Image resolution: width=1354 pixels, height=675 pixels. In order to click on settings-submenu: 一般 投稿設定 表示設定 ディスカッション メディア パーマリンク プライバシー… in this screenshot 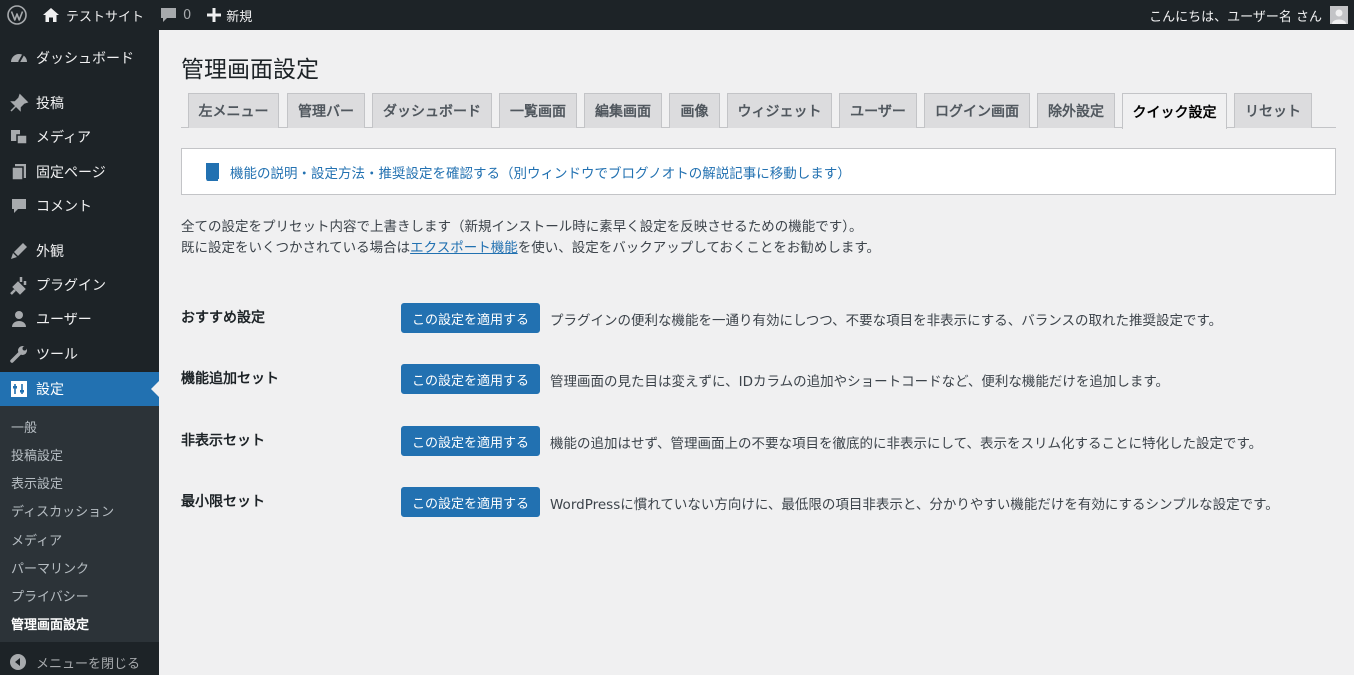, I will do `click(79, 524)`.